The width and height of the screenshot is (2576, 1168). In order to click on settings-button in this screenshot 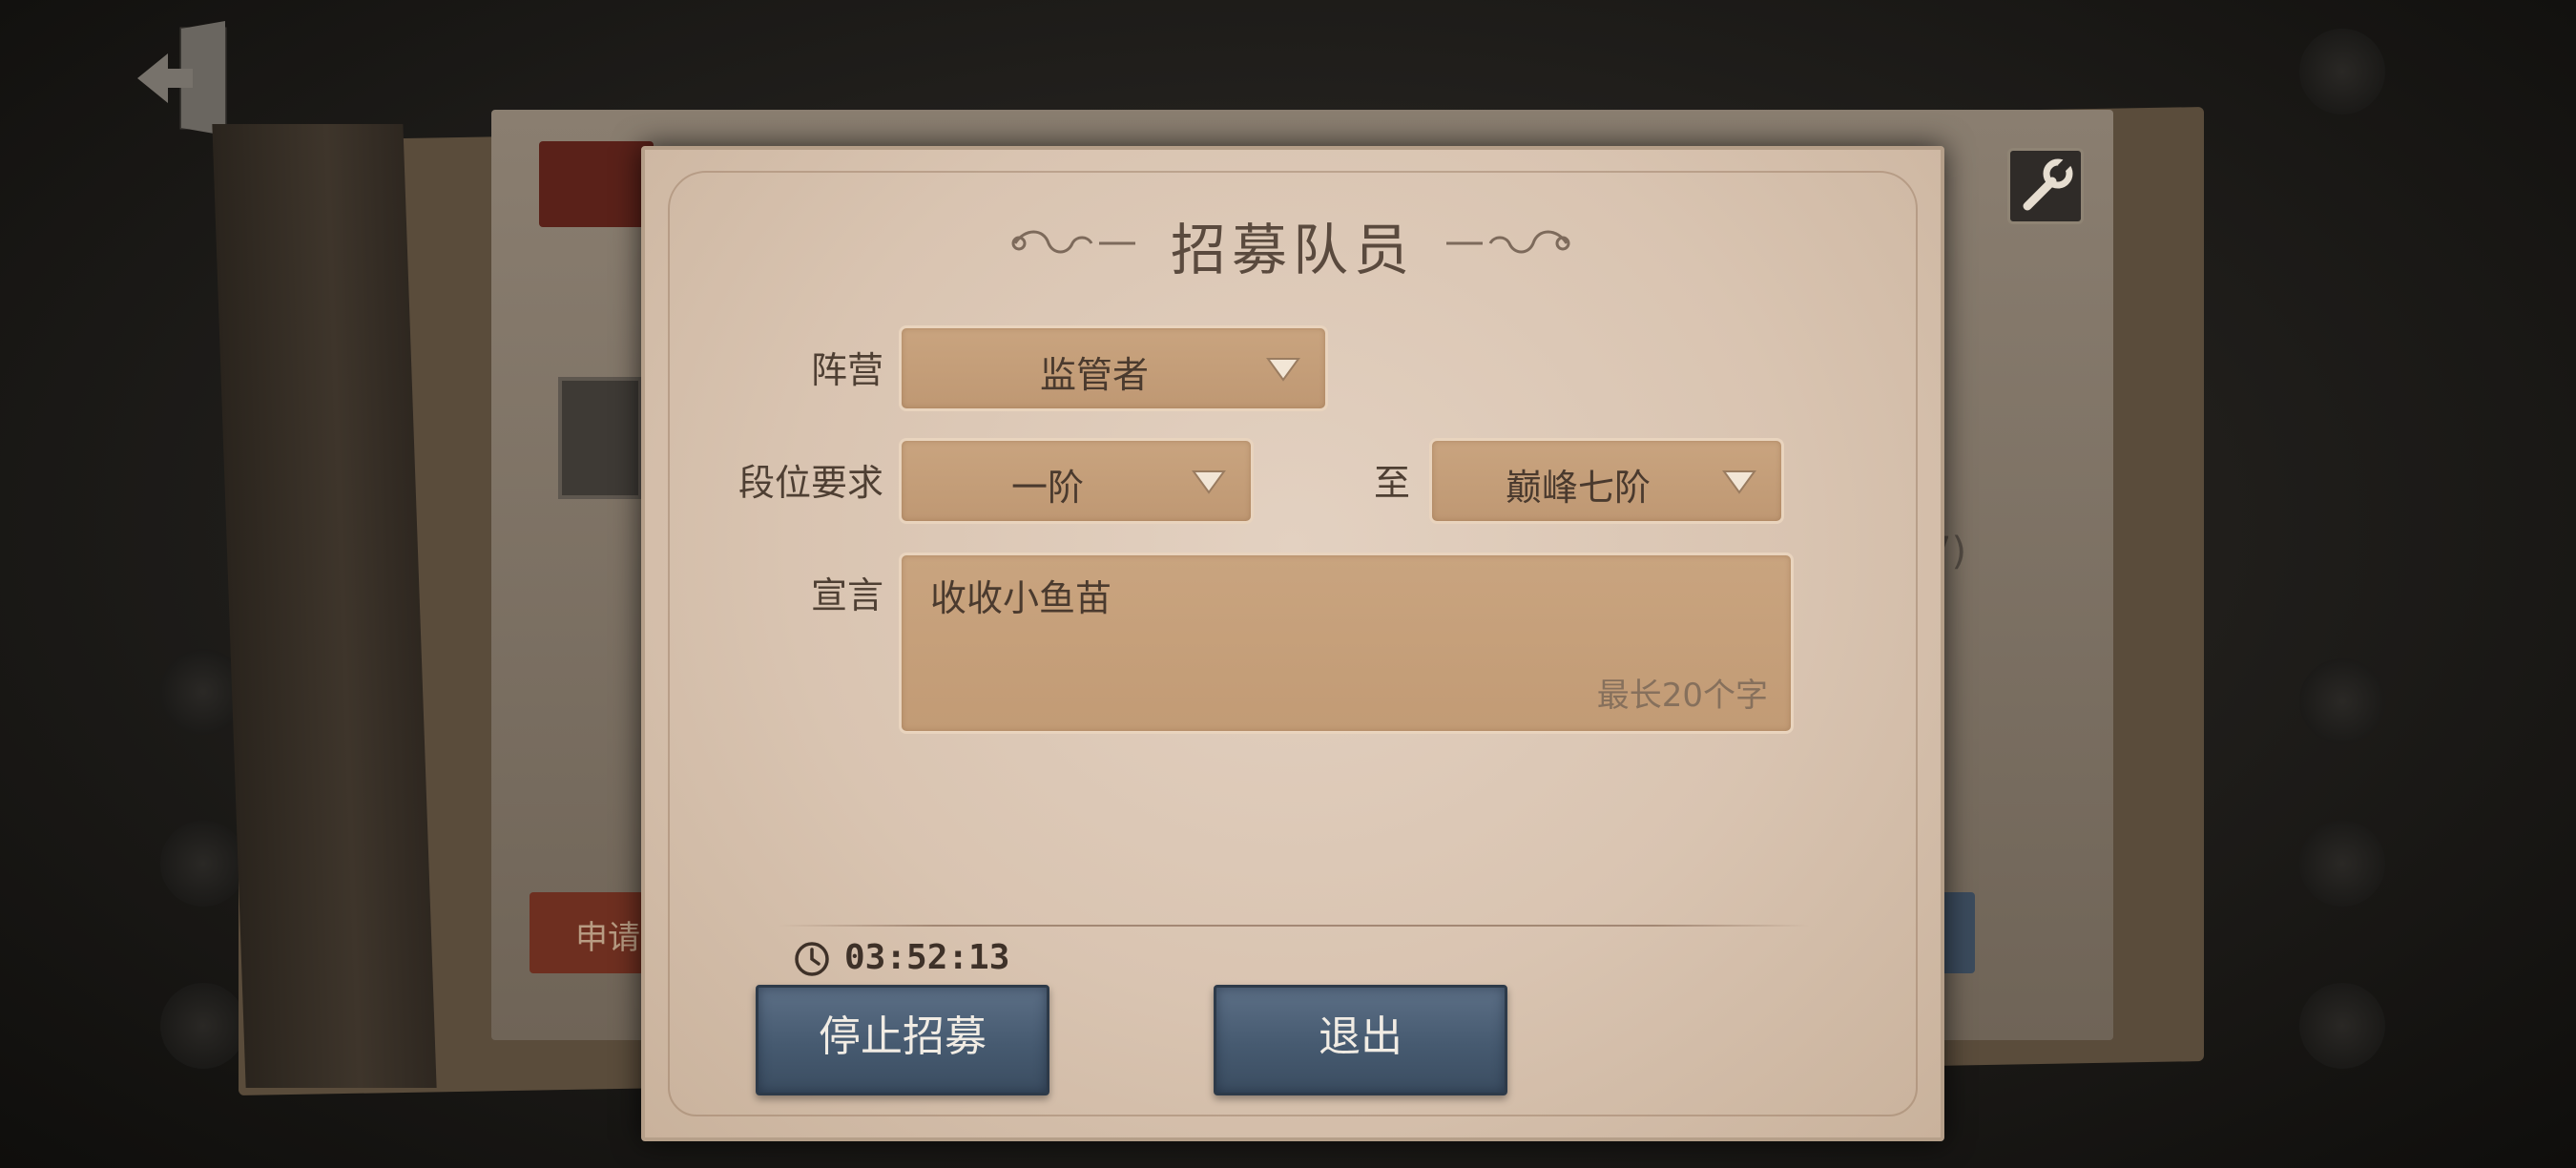, I will do `click(2045, 186)`.